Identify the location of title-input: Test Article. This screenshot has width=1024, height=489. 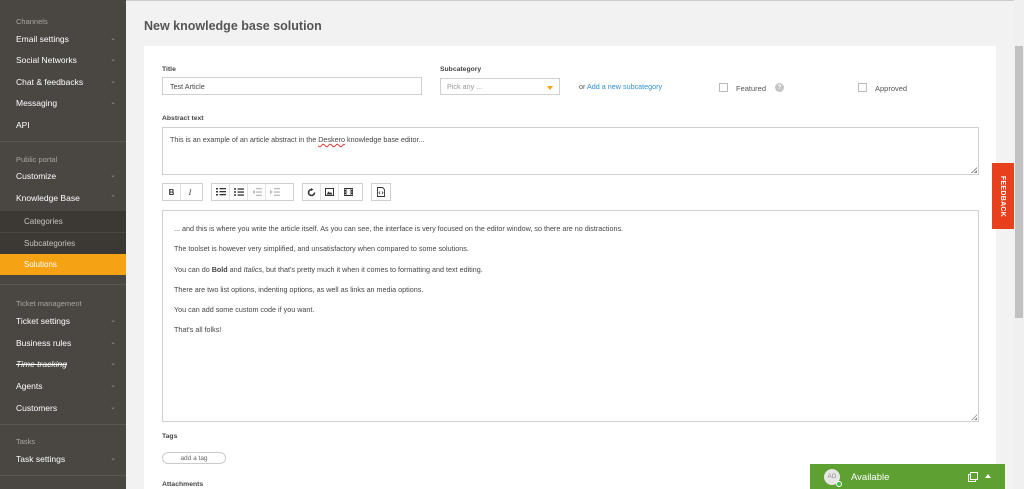
(292, 86).